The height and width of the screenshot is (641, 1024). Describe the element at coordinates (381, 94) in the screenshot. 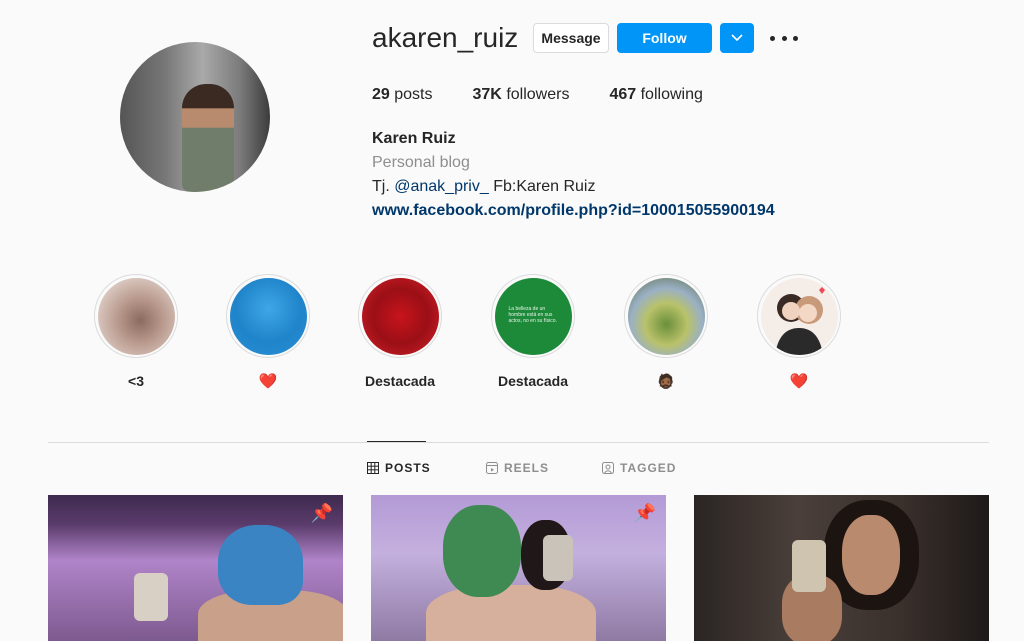

I see `posts-count: 29` at that location.